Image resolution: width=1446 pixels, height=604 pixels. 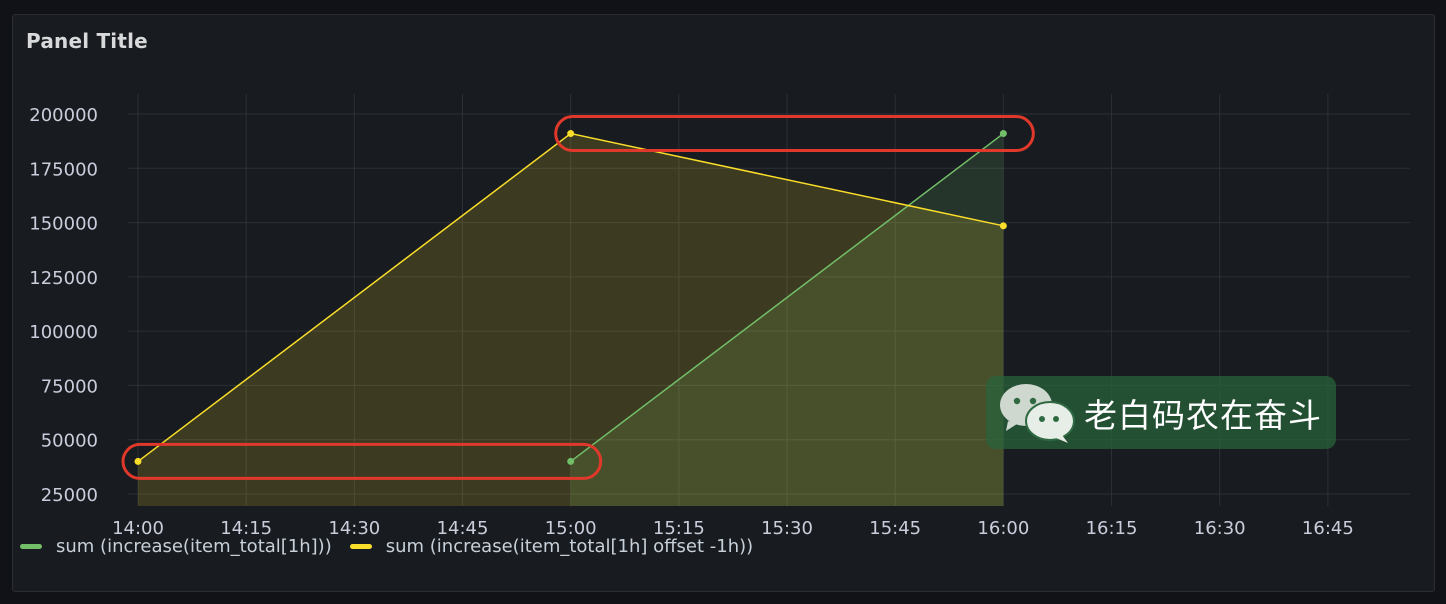 What do you see at coordinates (63, 332) in the screenshot?
I see `y-tick-label-3: 100000` at bounding box center [63, 332].